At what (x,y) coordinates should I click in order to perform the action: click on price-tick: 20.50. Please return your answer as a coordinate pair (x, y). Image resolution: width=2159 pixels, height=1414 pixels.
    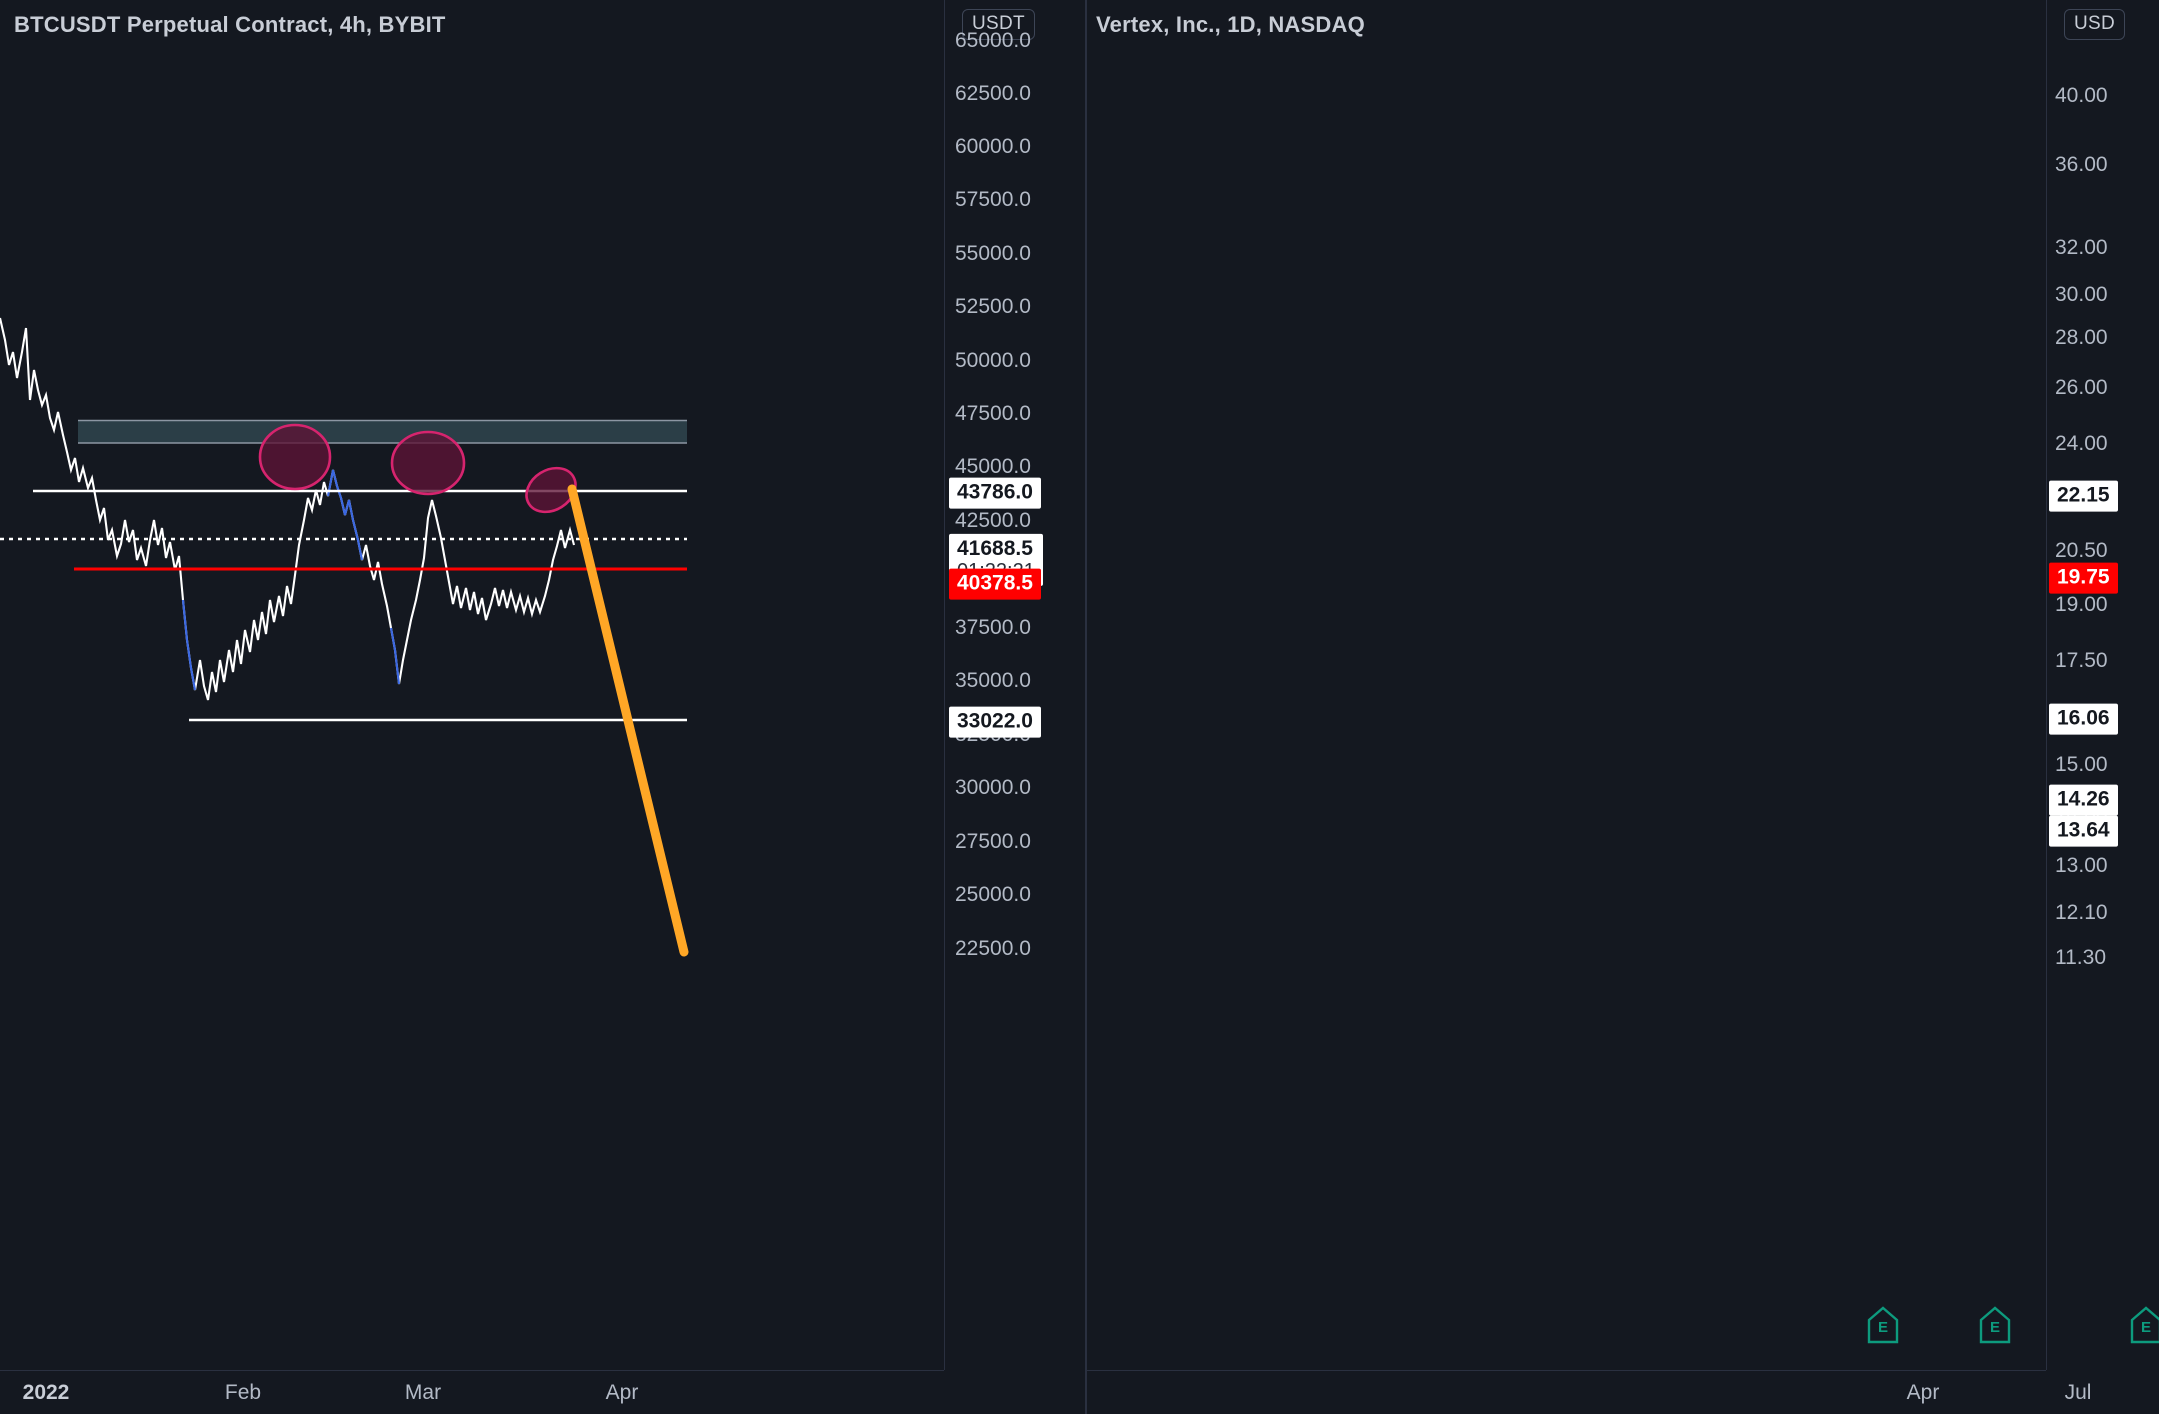
    Looking at the image, I should click on (2081, 550).